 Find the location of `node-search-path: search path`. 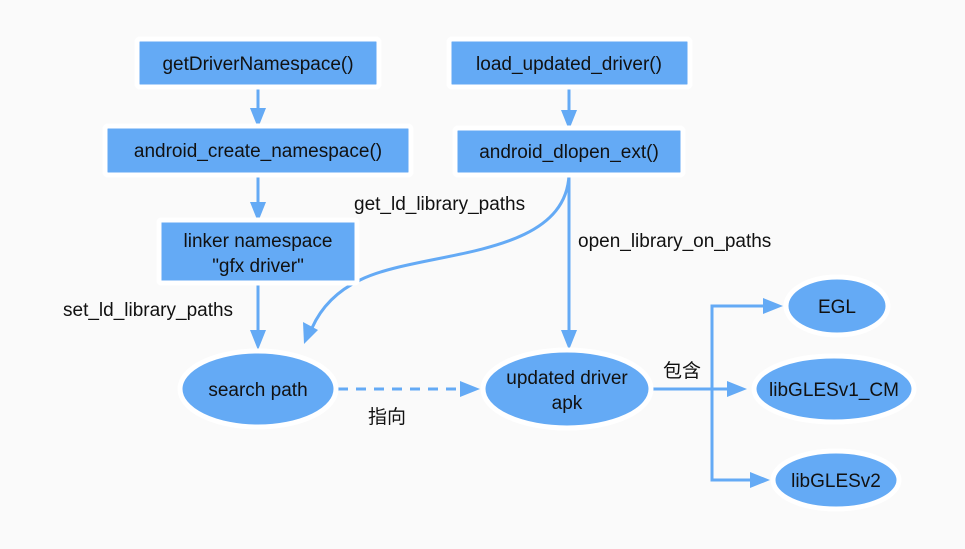

node-search-path: search path is located at coordinates (258, 389).